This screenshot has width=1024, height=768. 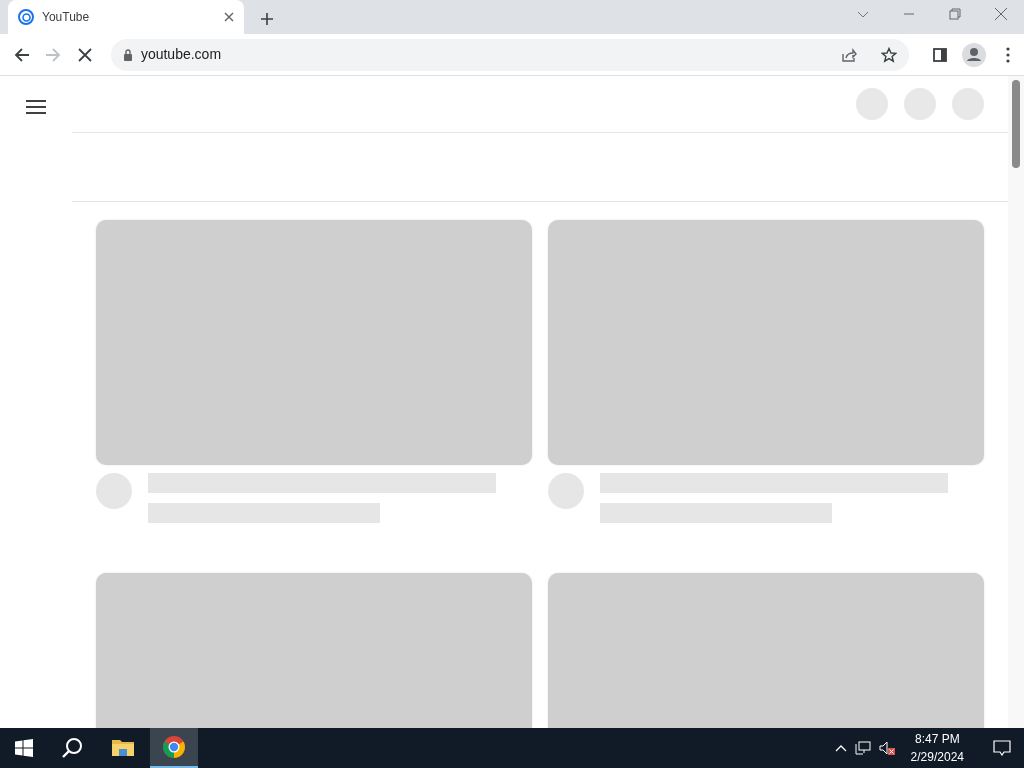 I want to click on tab-title: YouTube, so click(x=66, y=17).